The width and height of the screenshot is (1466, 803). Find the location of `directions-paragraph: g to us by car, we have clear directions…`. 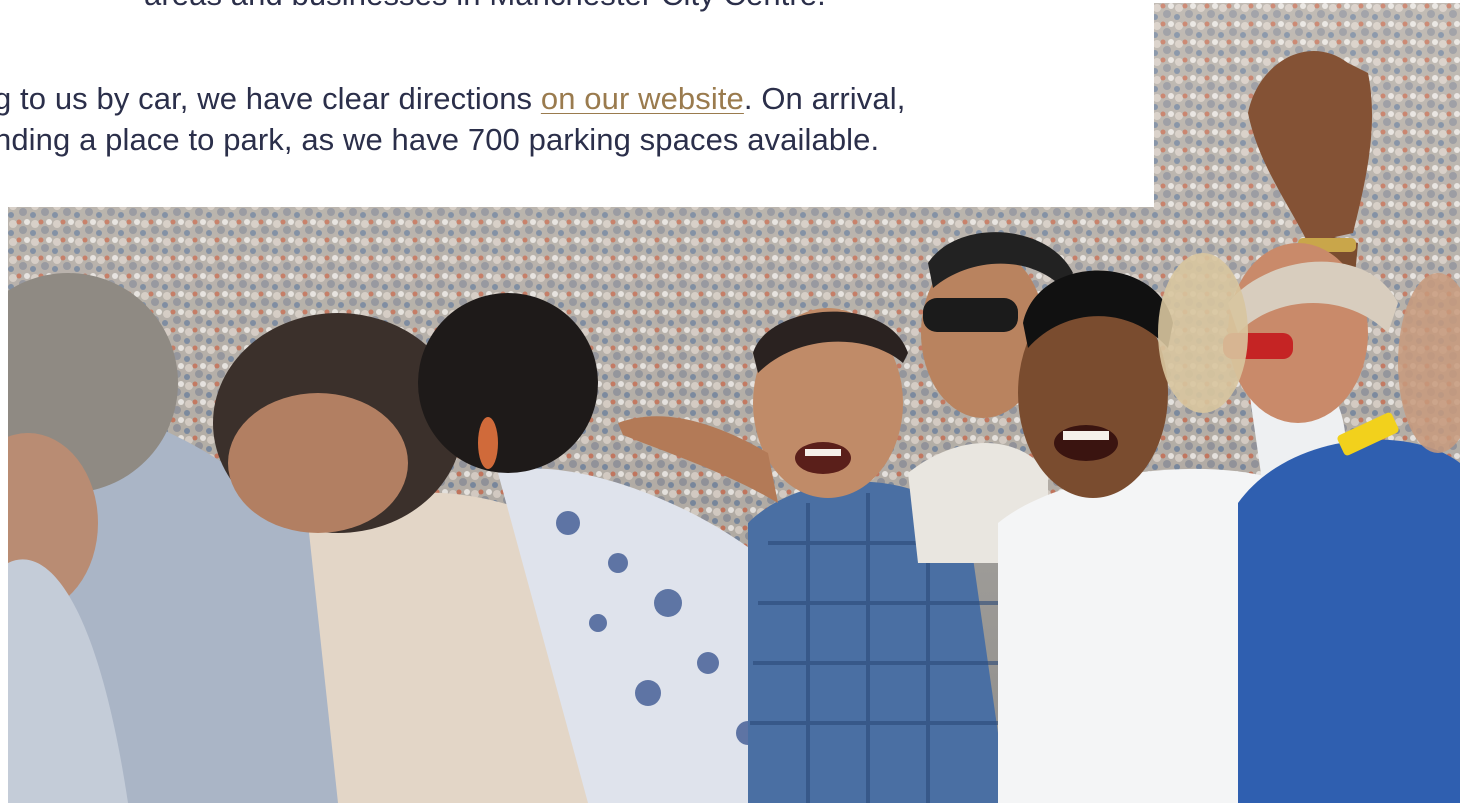

directions-paragraph: g to us by car, we have clear directions… is located at coordinates (452, 119).